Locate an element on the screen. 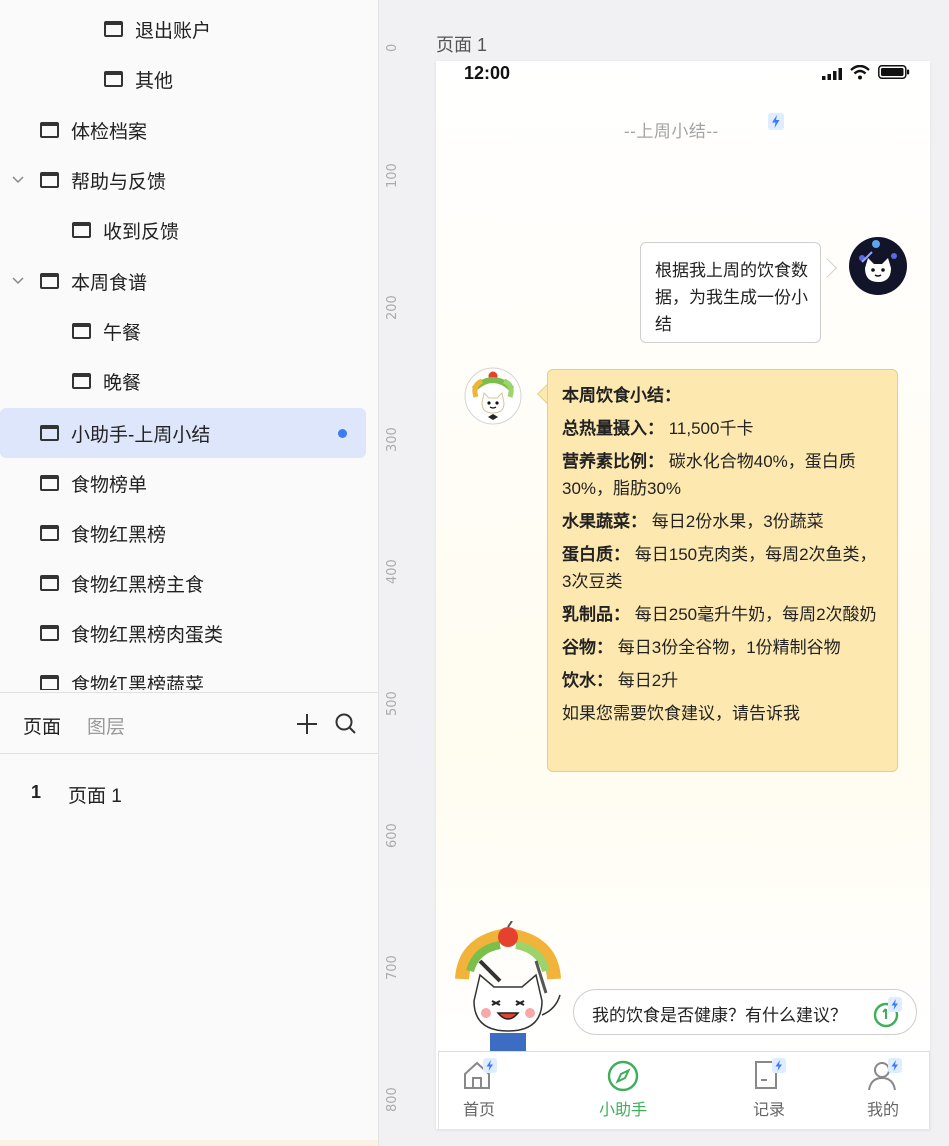  ruler-tick: 500 is located at coordinates (392, 703).